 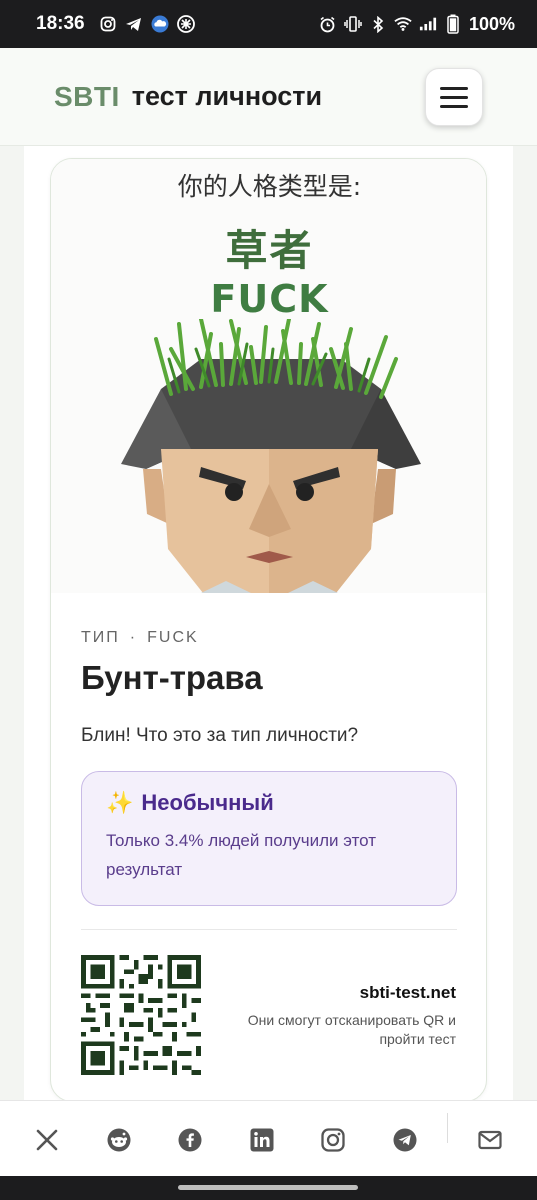 I want to click on system-nav-bar, so click(x=268, y=1188).